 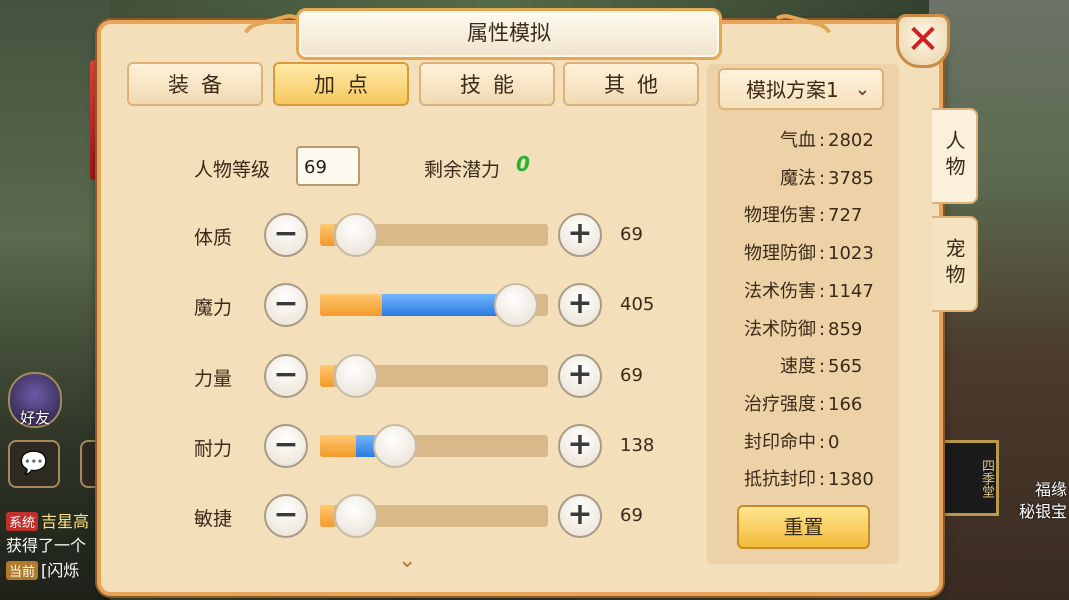 I want to click on tab-equipment: 装备, so click(x=195, y=84).